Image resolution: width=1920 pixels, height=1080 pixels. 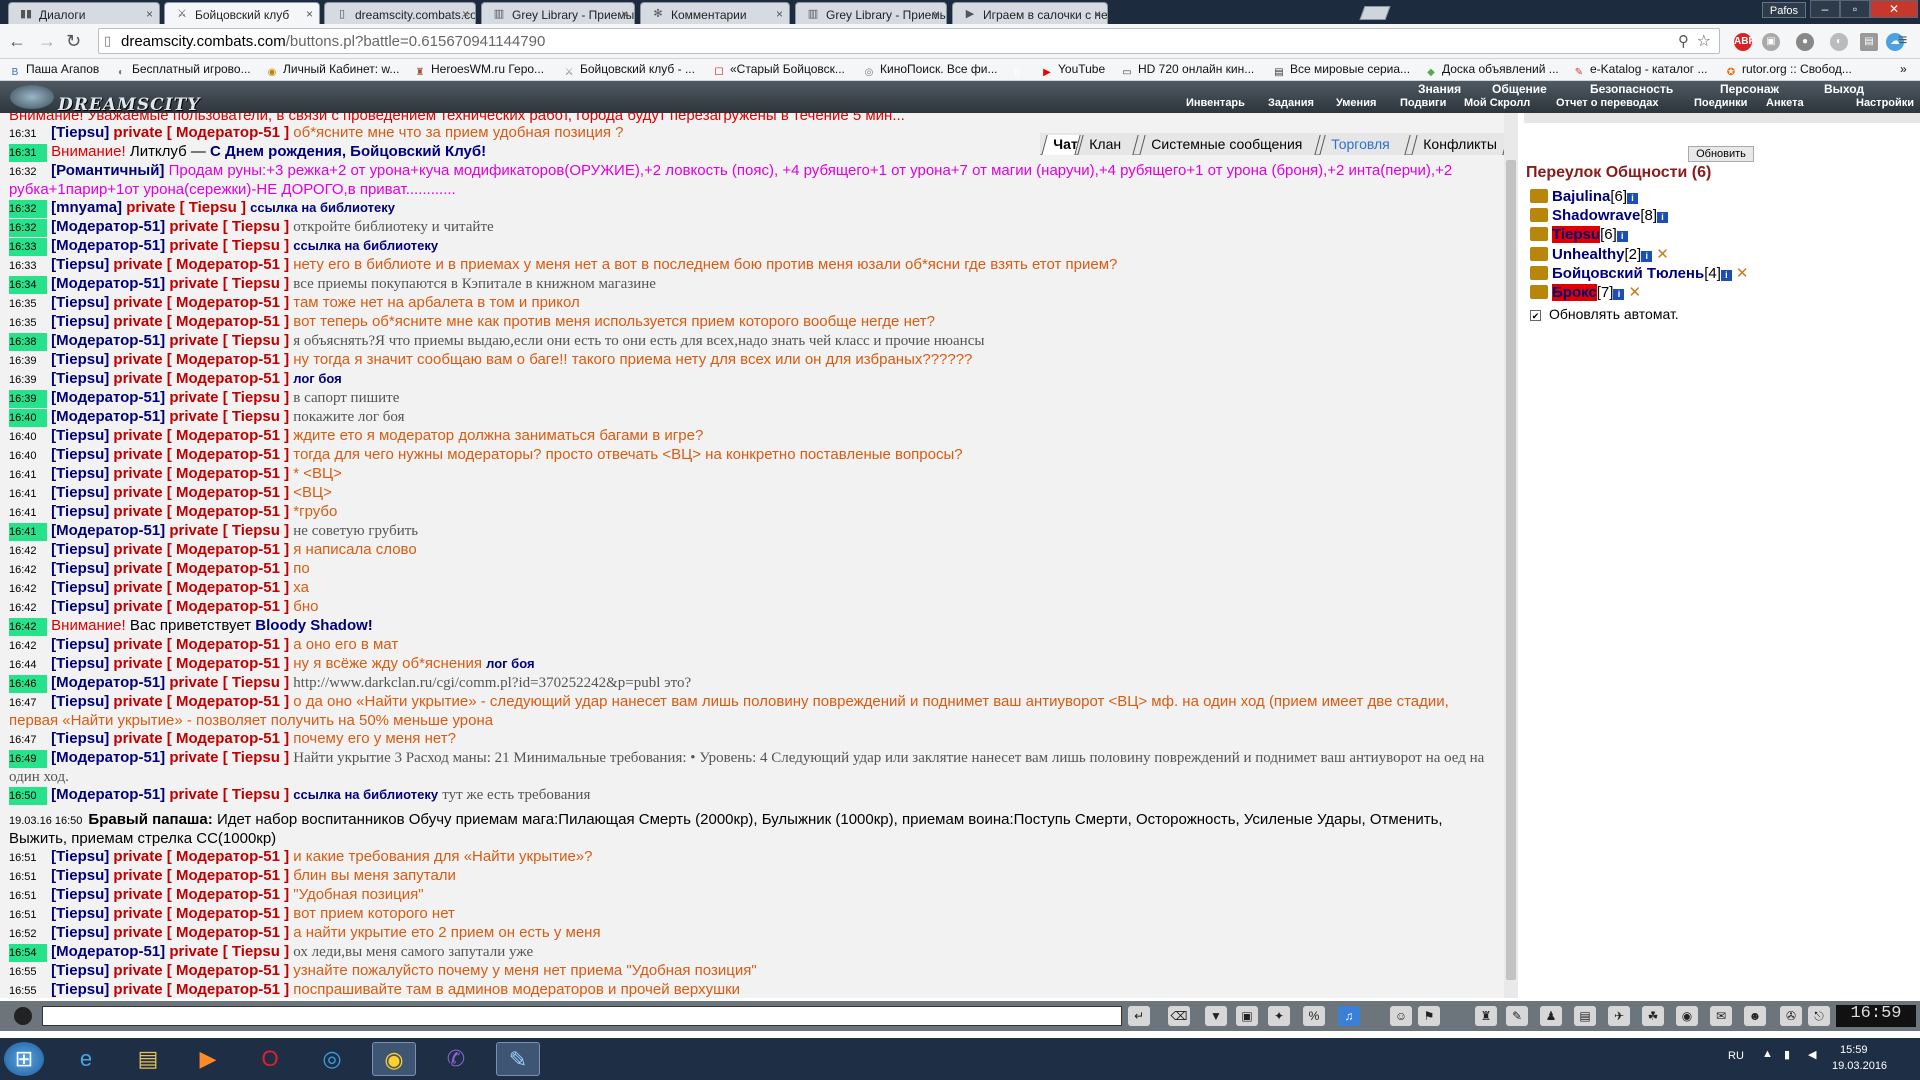 What do you see at coordinates (1574, 292) in the screenshot?
I see `user-name: Брокс` at bounding box center [1574, 292].